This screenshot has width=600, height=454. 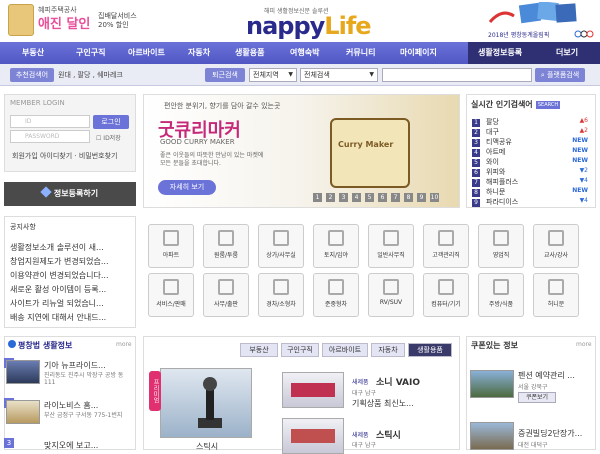 What do you see at coordinates (226, 238) in the screenshot?
I see `oneroom-icon` at bounding box center [226, 238].